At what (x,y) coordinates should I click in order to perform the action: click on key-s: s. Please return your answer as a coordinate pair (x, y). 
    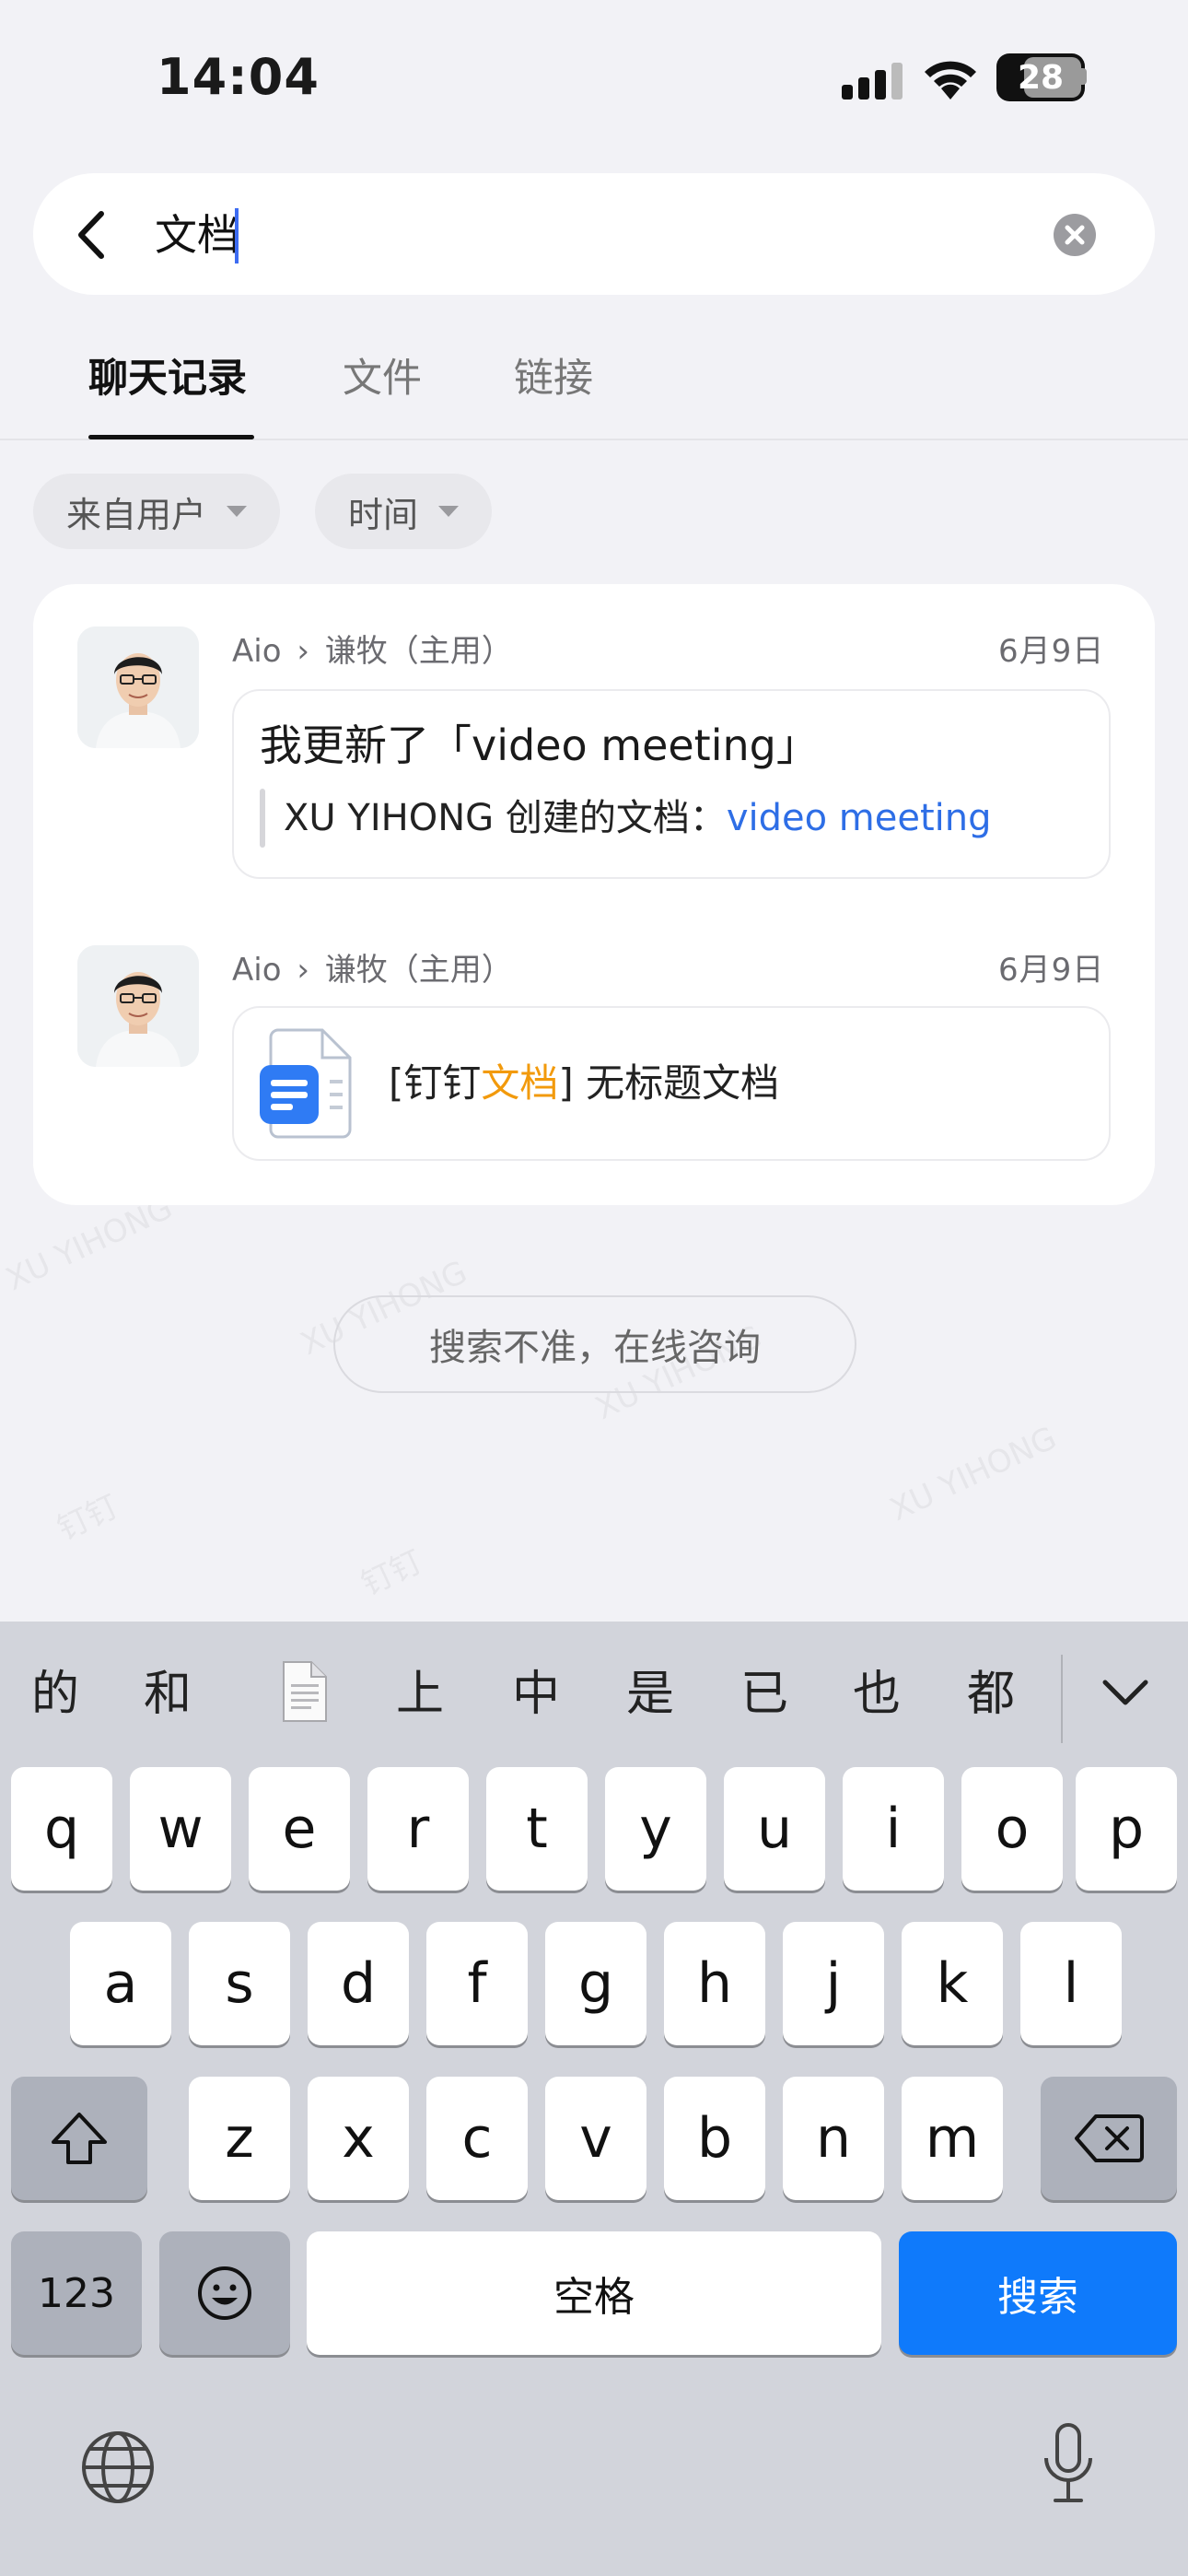
    Looking at the image, I should click on (239, 1983).